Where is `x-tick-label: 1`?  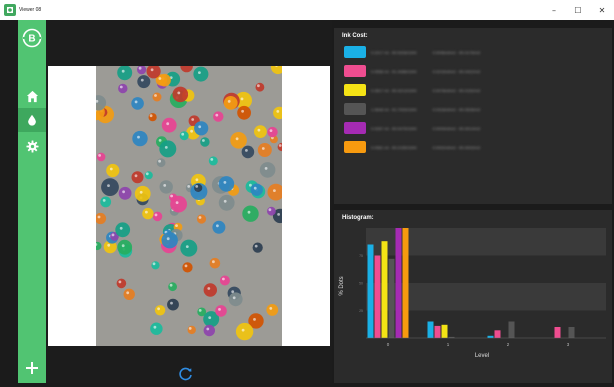
x-tick-label: 1 is located at coordinates (448, 344).